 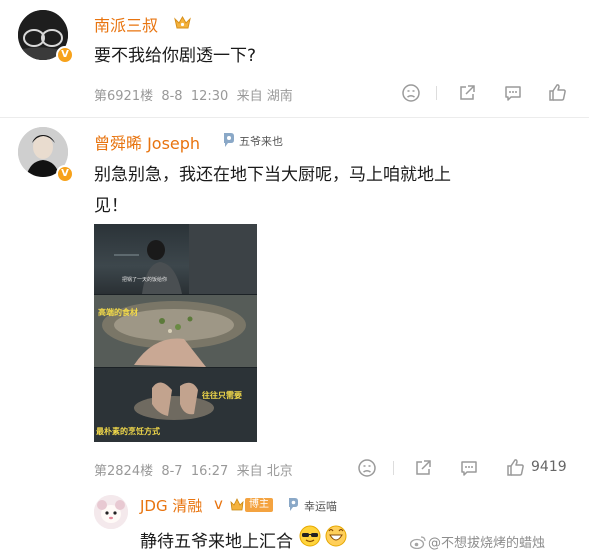 What do you see at coordinates (294, 117) in the screenshot?
I see `comment-divider` at bounding box center [294, 117].